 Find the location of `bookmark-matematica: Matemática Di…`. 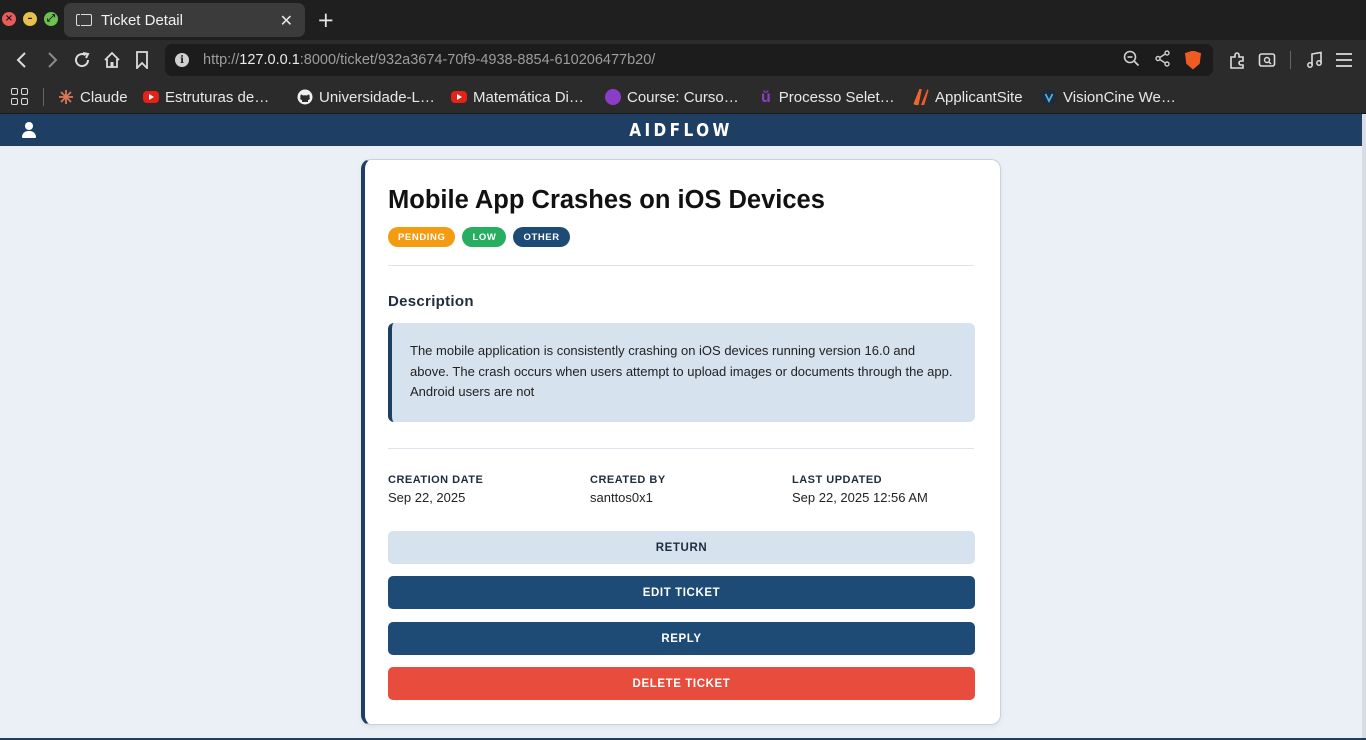

bookmark-matematica: Matemática Di… is located at coordinates (517, 97).